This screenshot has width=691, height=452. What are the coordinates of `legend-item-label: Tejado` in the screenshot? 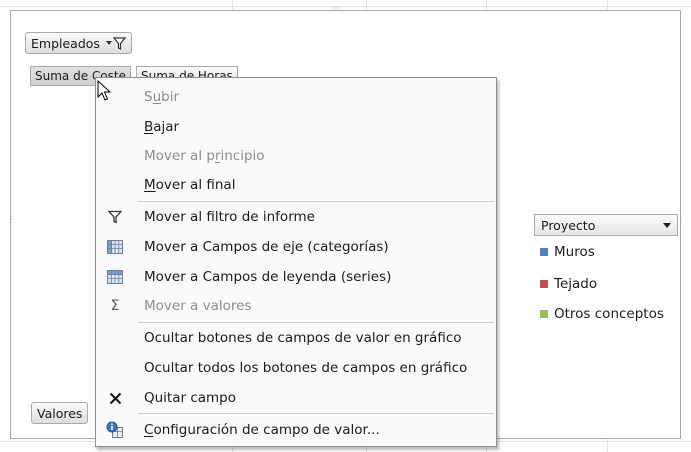 It's located at (576, 284).